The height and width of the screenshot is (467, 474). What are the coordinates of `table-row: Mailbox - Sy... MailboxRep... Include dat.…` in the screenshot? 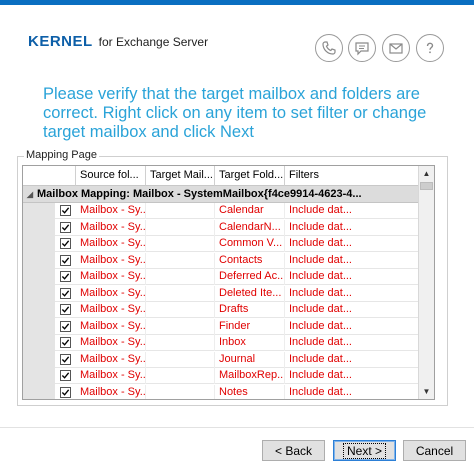 It's located at (237, 376).